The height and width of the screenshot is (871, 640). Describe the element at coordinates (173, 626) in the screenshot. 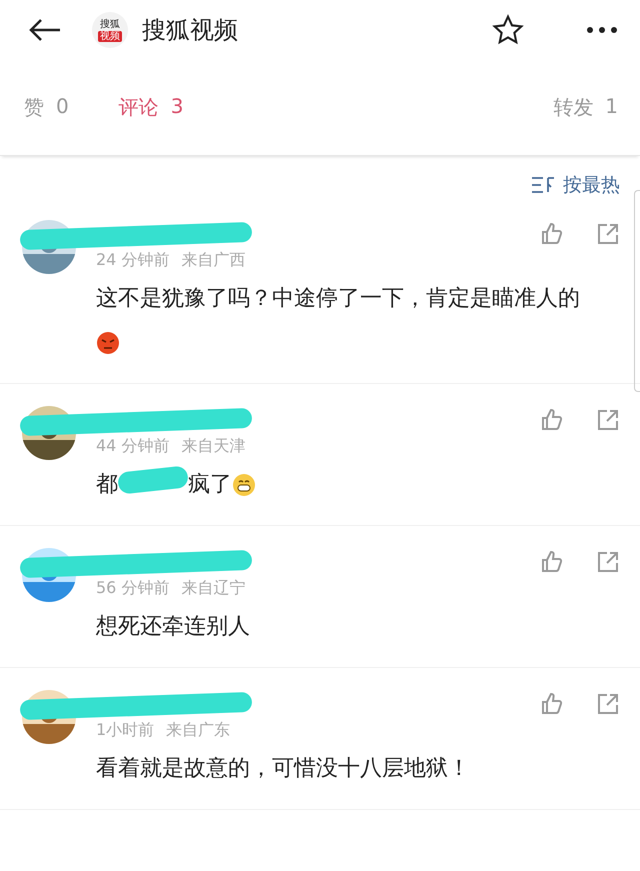

I see `comment-text: 想死还牵连别人` at that location.